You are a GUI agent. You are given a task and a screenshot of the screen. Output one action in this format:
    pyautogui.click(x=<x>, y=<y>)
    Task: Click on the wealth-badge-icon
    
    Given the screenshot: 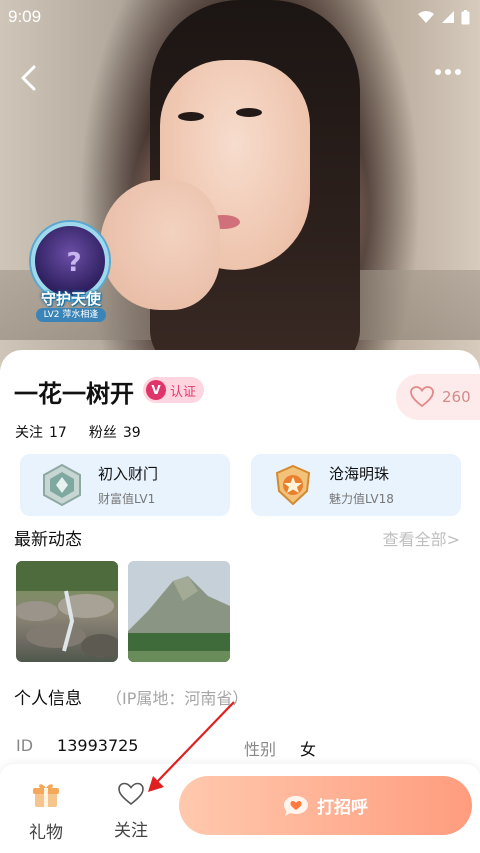 What is the action you would take?
    pyautogui.click(x=62, y=485)
    